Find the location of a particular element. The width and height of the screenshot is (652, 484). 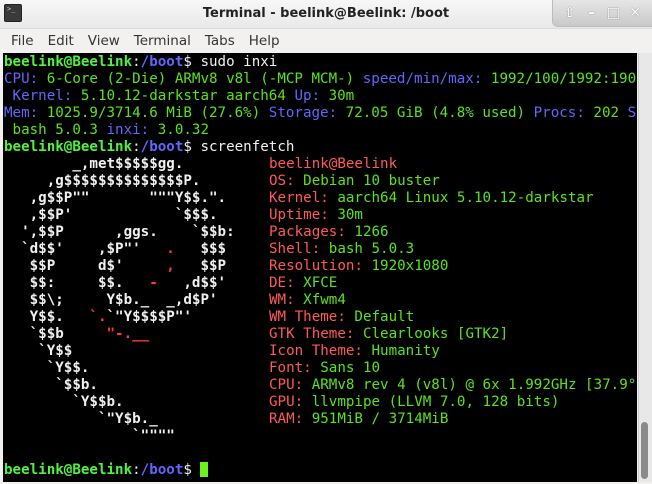

info-label: Kernel: is located at coordinates (299, 198).